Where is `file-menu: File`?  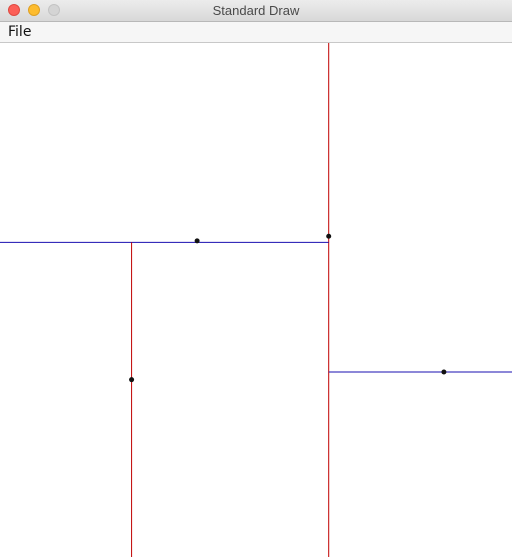 file-menu: File is located at coordinates (19, 32).